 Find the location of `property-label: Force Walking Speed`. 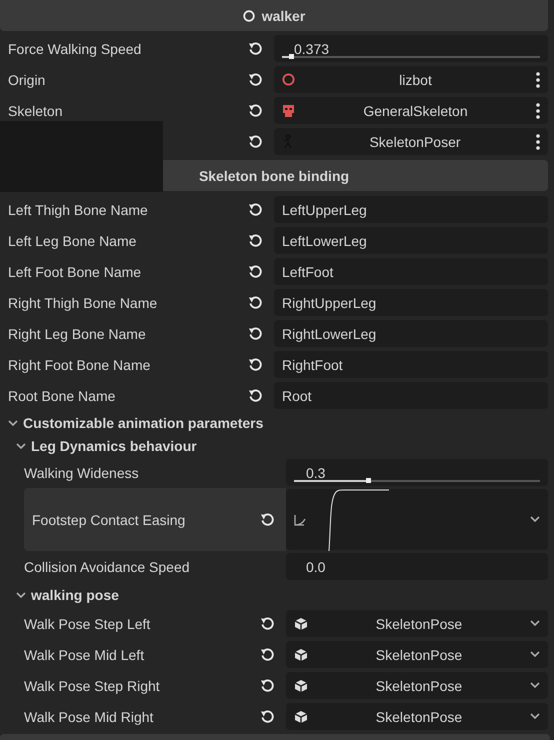

property-label: Force Walking Speed is located at coordinates (75, 48).